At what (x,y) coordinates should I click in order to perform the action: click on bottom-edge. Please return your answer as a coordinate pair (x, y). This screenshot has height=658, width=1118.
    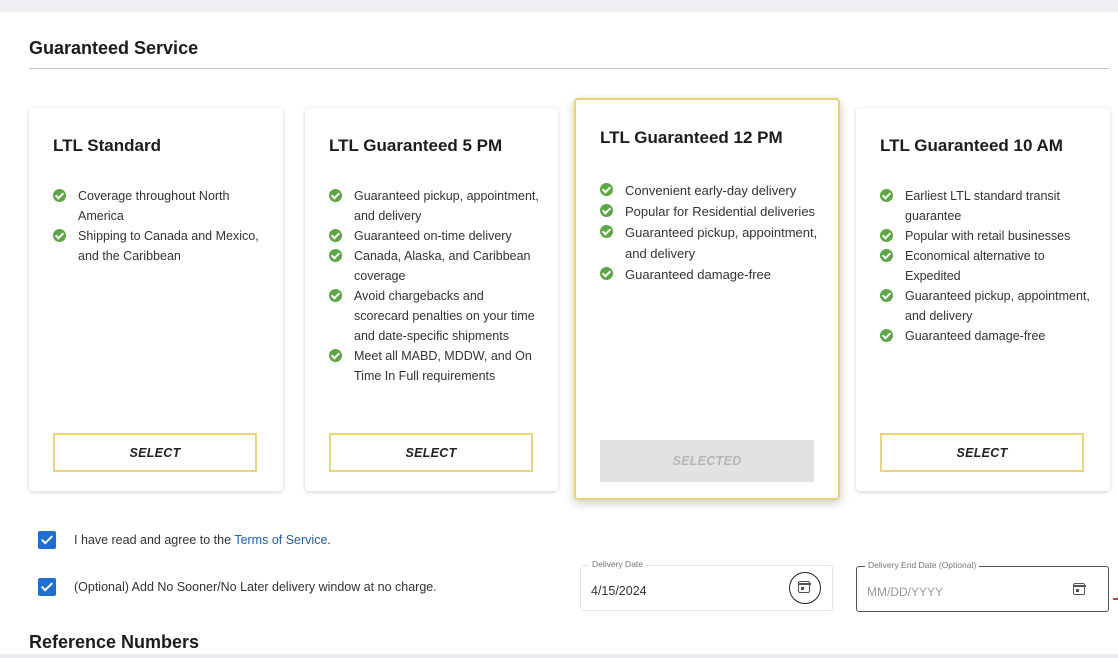
    Looking at the image, I should click on (559, 656).